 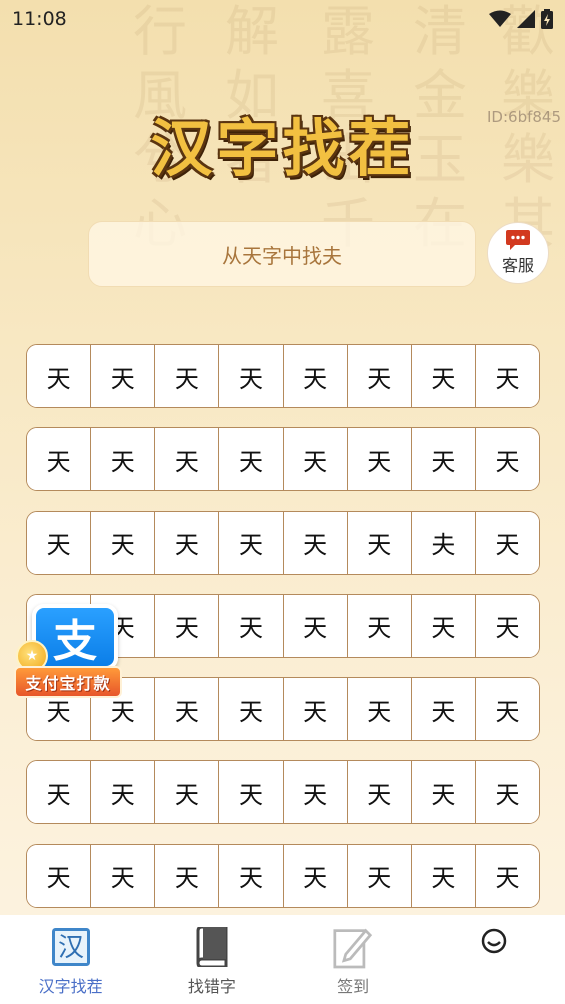 I want to click on nav-item-han-zhaocha: 汉 汉字找茬, so click(x=70, y=959).